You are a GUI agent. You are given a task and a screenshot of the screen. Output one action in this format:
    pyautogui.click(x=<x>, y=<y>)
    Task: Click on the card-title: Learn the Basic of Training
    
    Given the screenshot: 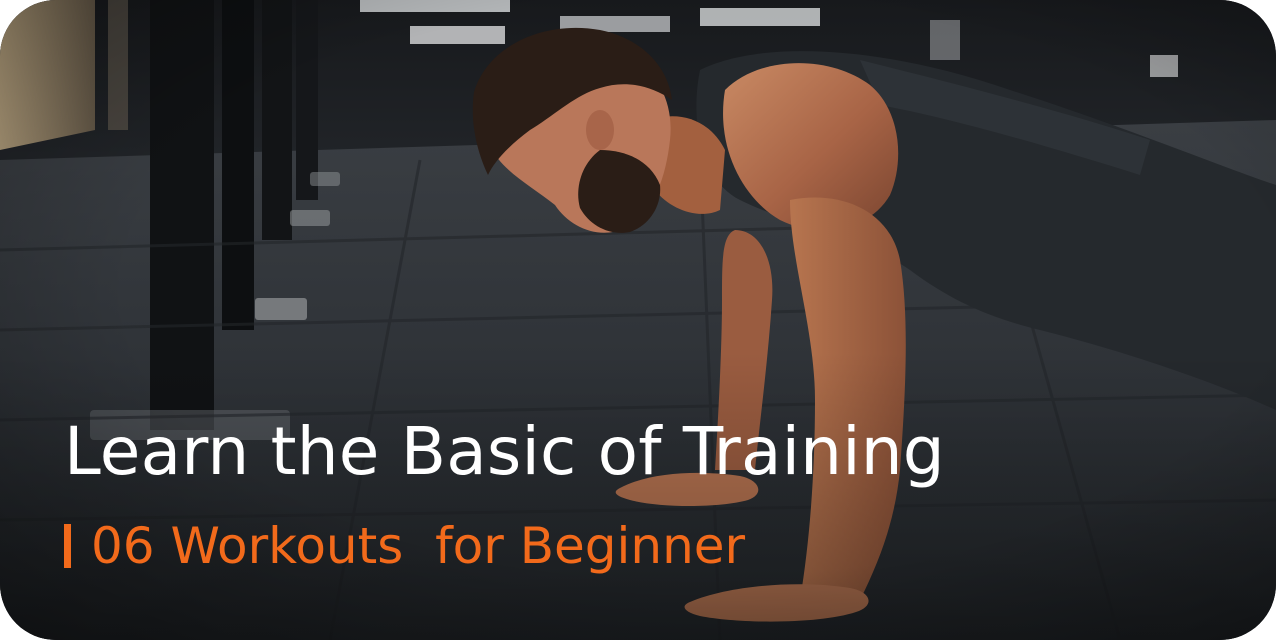 What is the action you would take?
    pyautogui.click(x=504, y=451)
    